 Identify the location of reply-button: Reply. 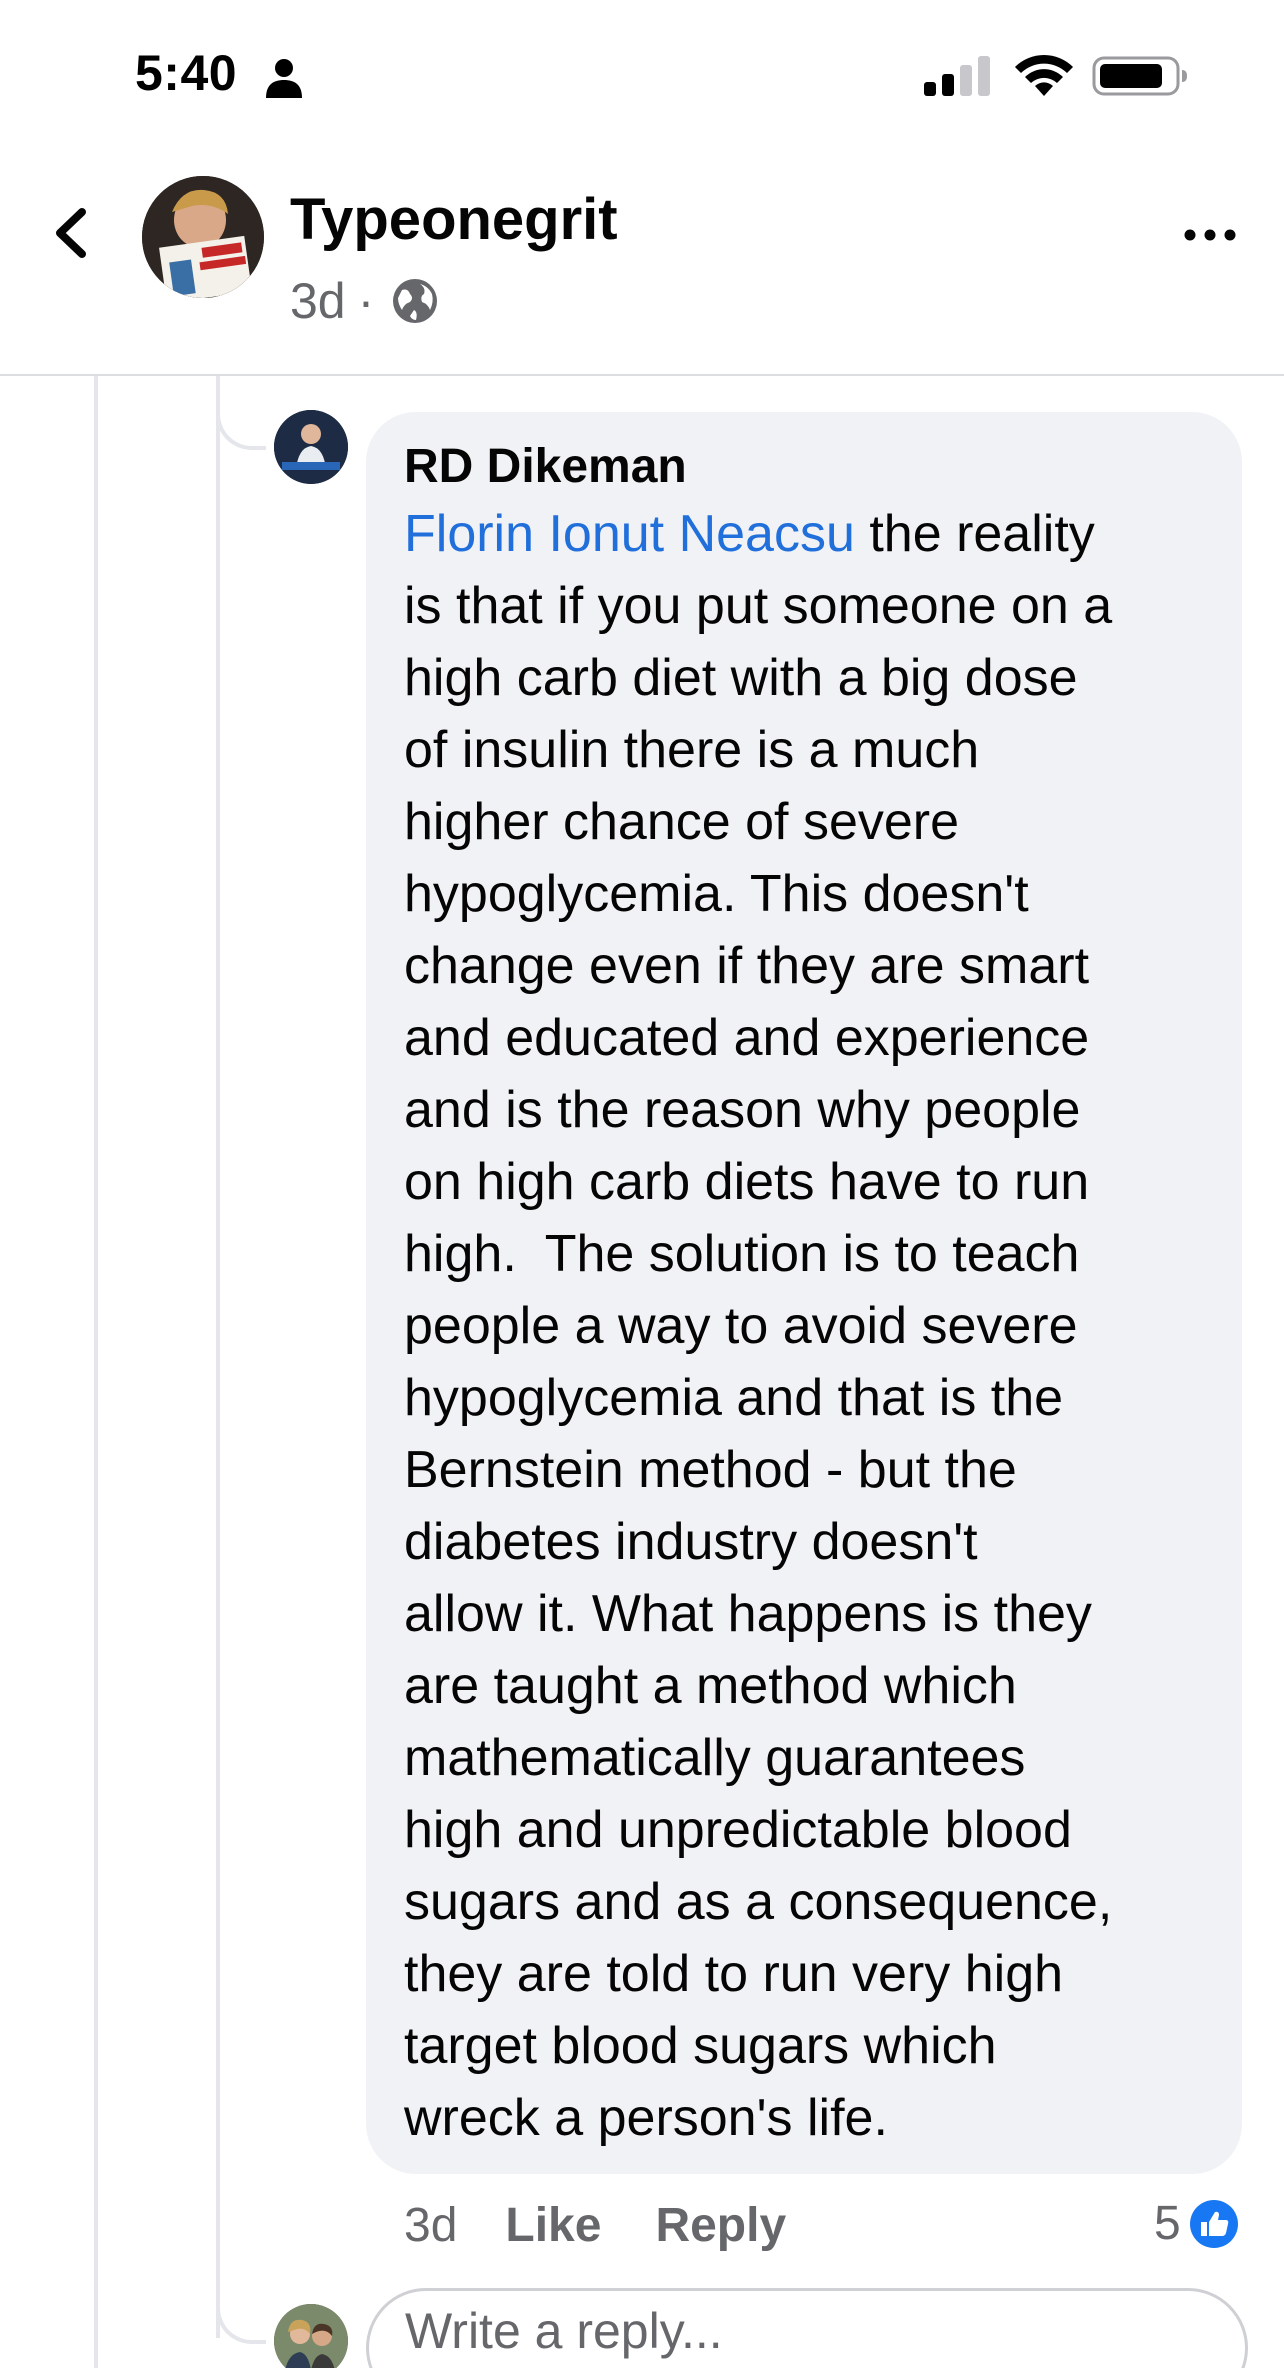
(720, 2225).